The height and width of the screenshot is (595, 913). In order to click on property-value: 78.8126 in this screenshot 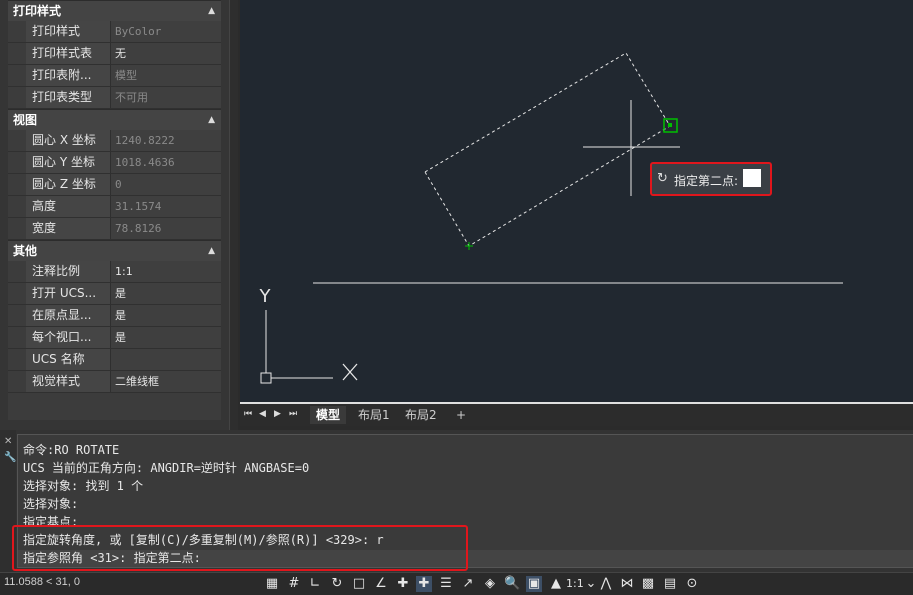, I will do `click(166, 228)`.